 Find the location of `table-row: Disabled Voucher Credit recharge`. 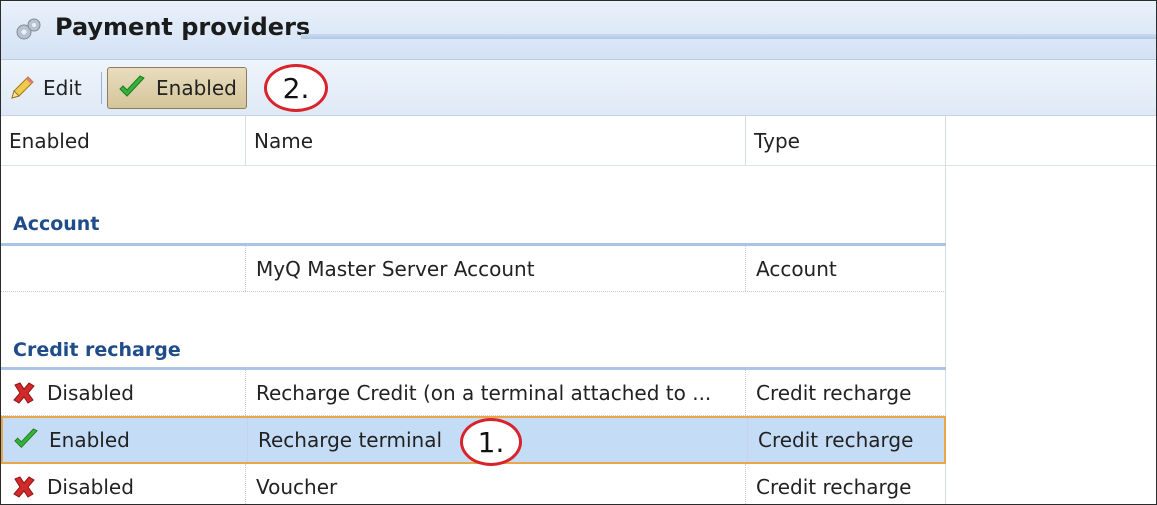

table-row: Disabled Voucher Credit recharge is located at coordinates (473, 484).